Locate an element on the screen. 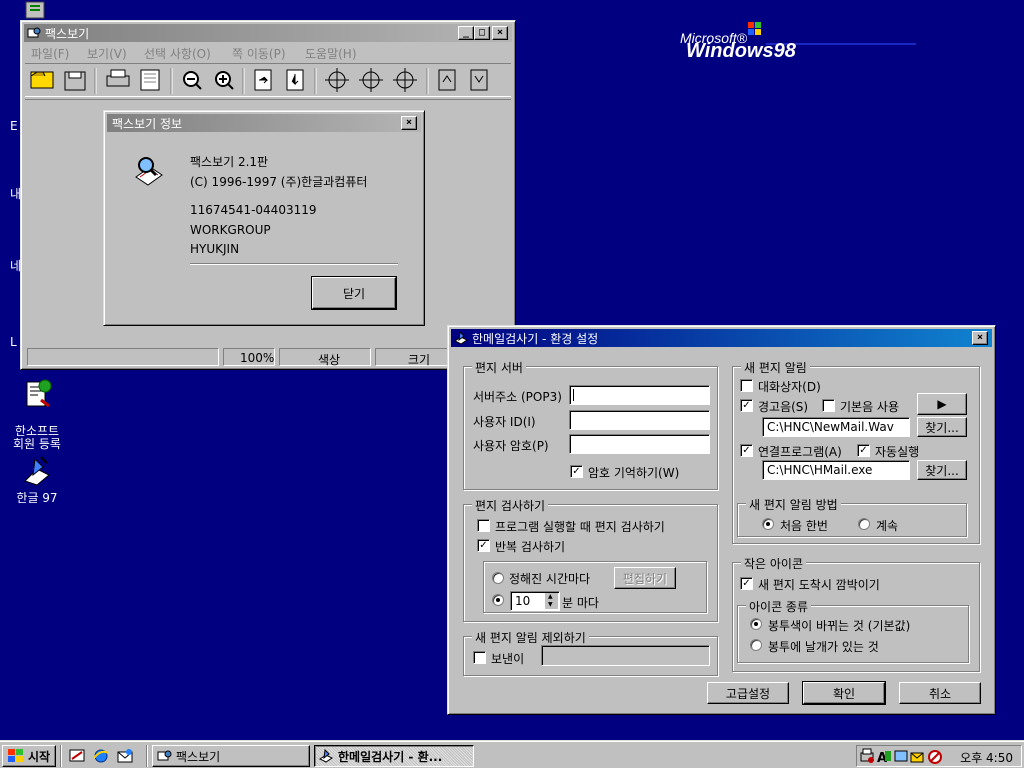 The height and width of the screenshot is (768, 1024). maximize-button: □ is located at coordinates (482, 33).